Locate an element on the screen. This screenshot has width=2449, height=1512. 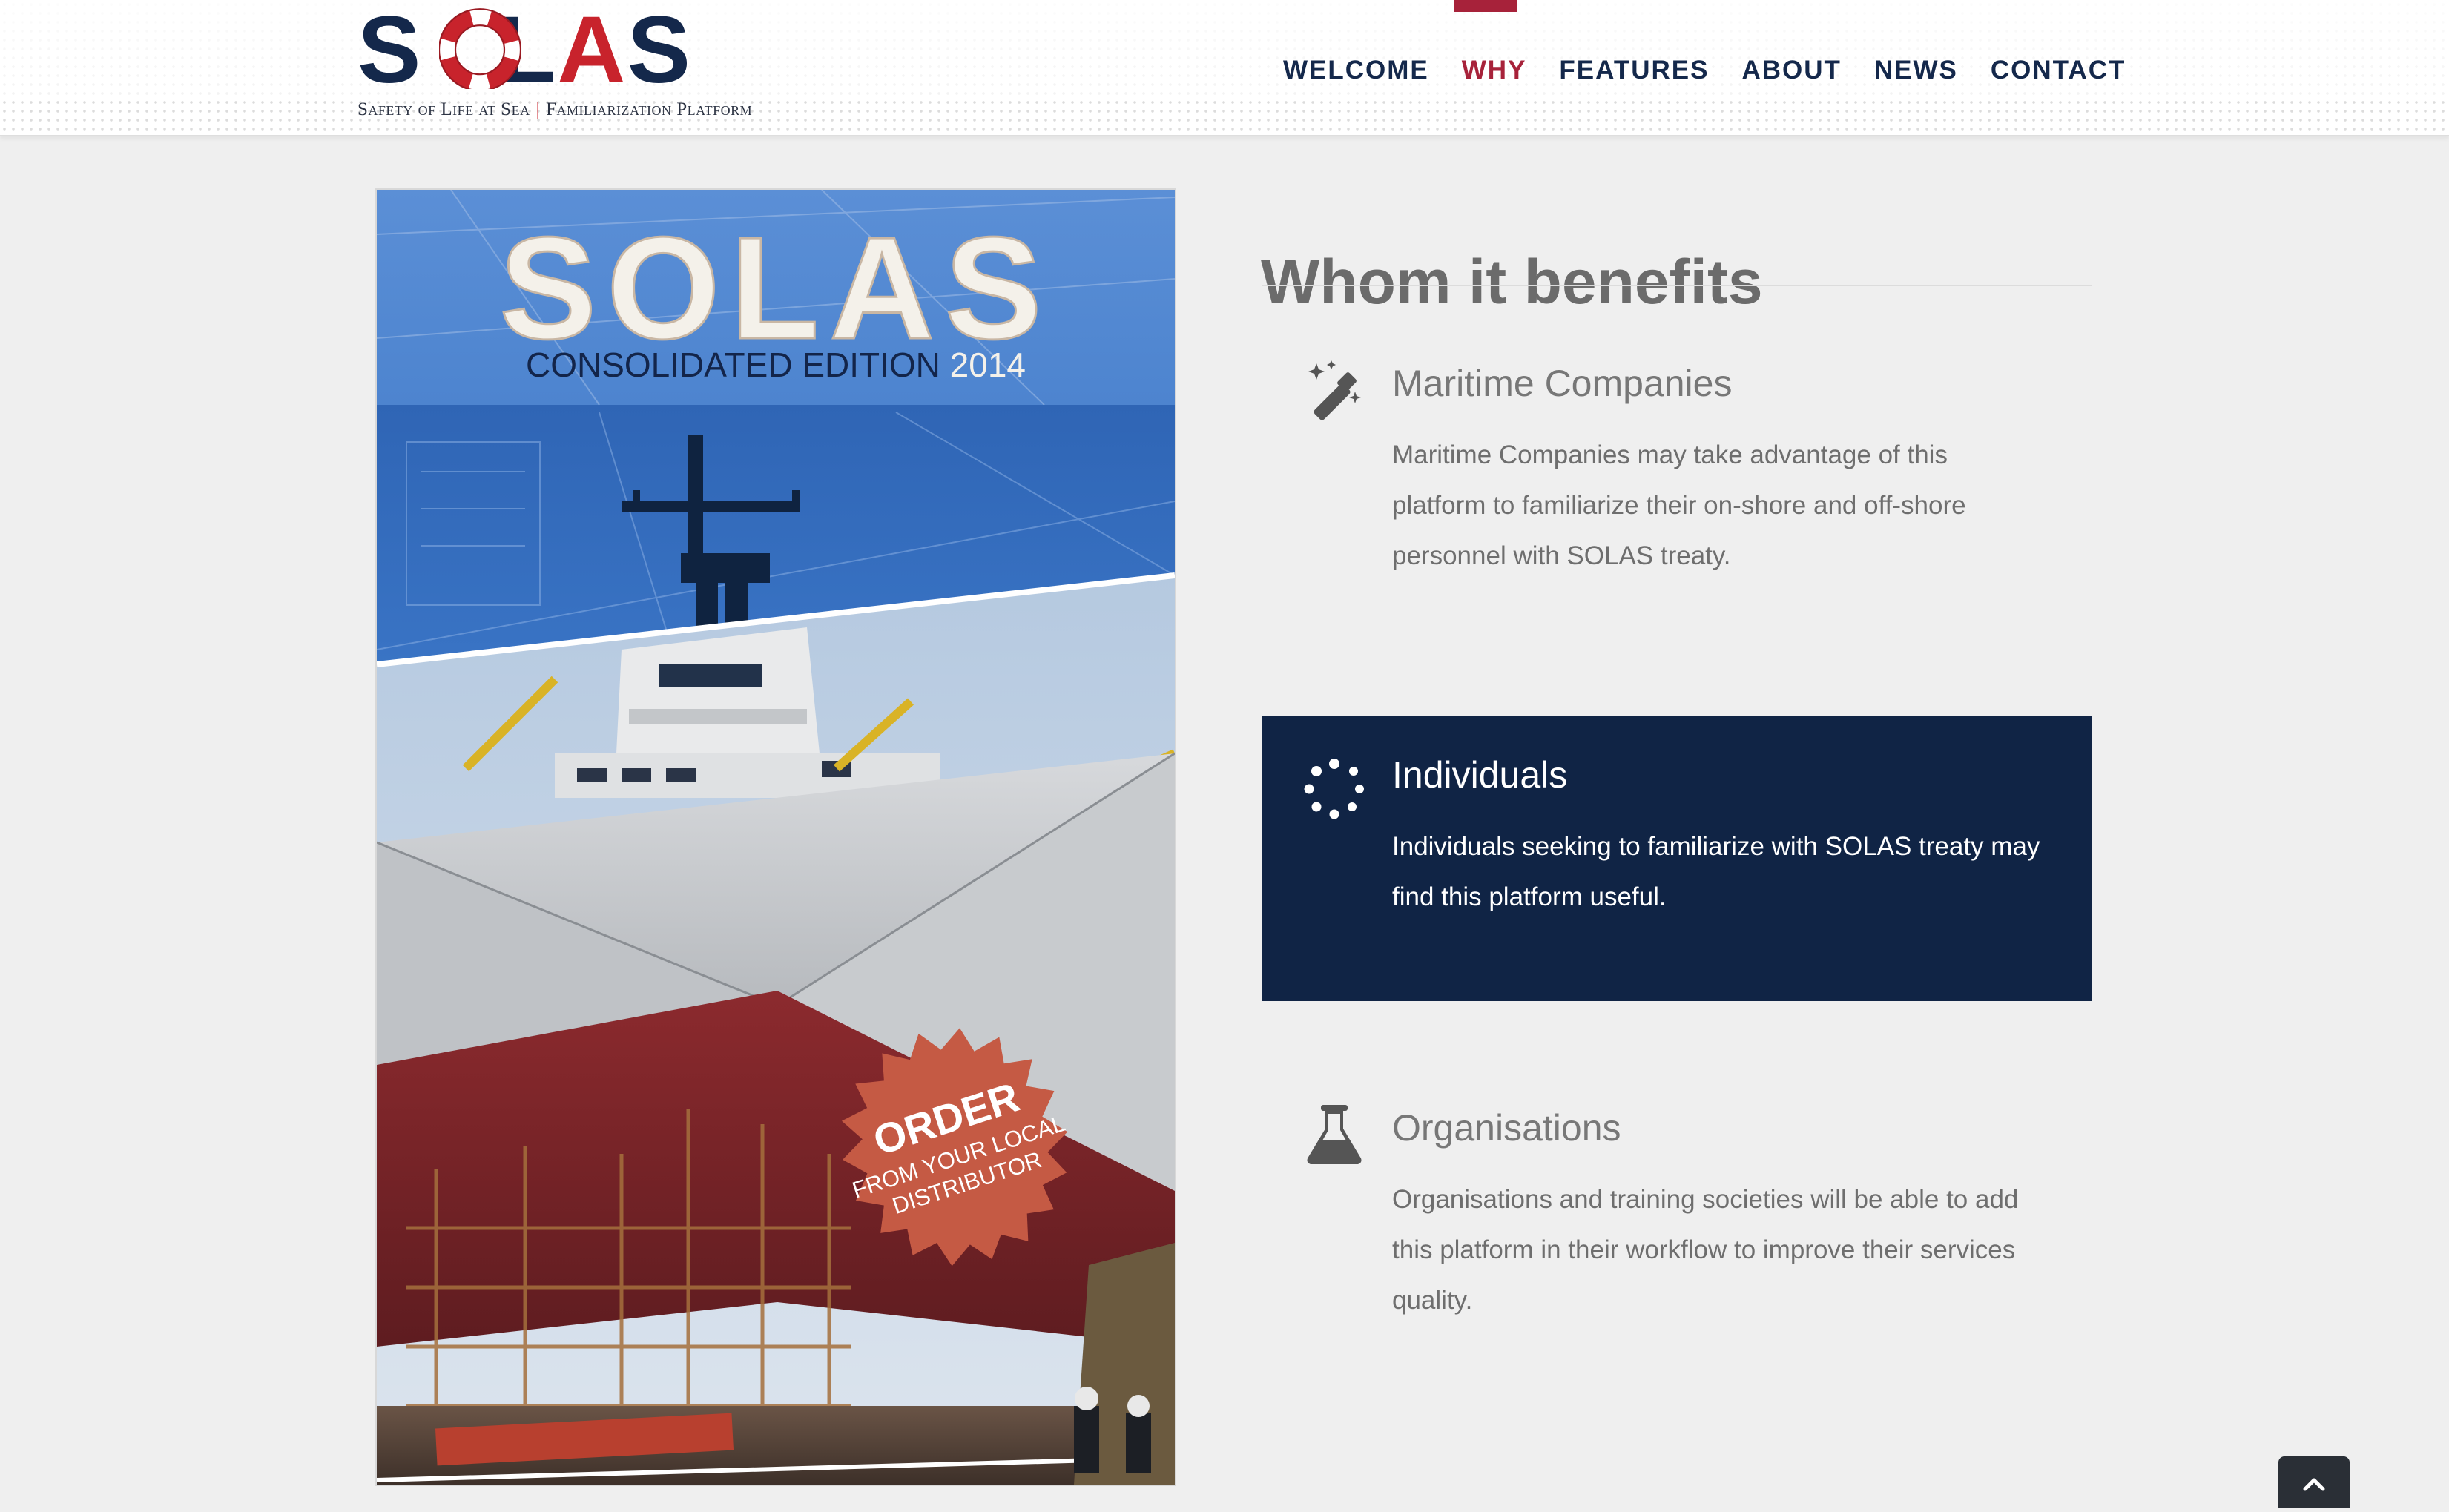
nav-item-features: FEATURES is located at coordinates (1634, 70).